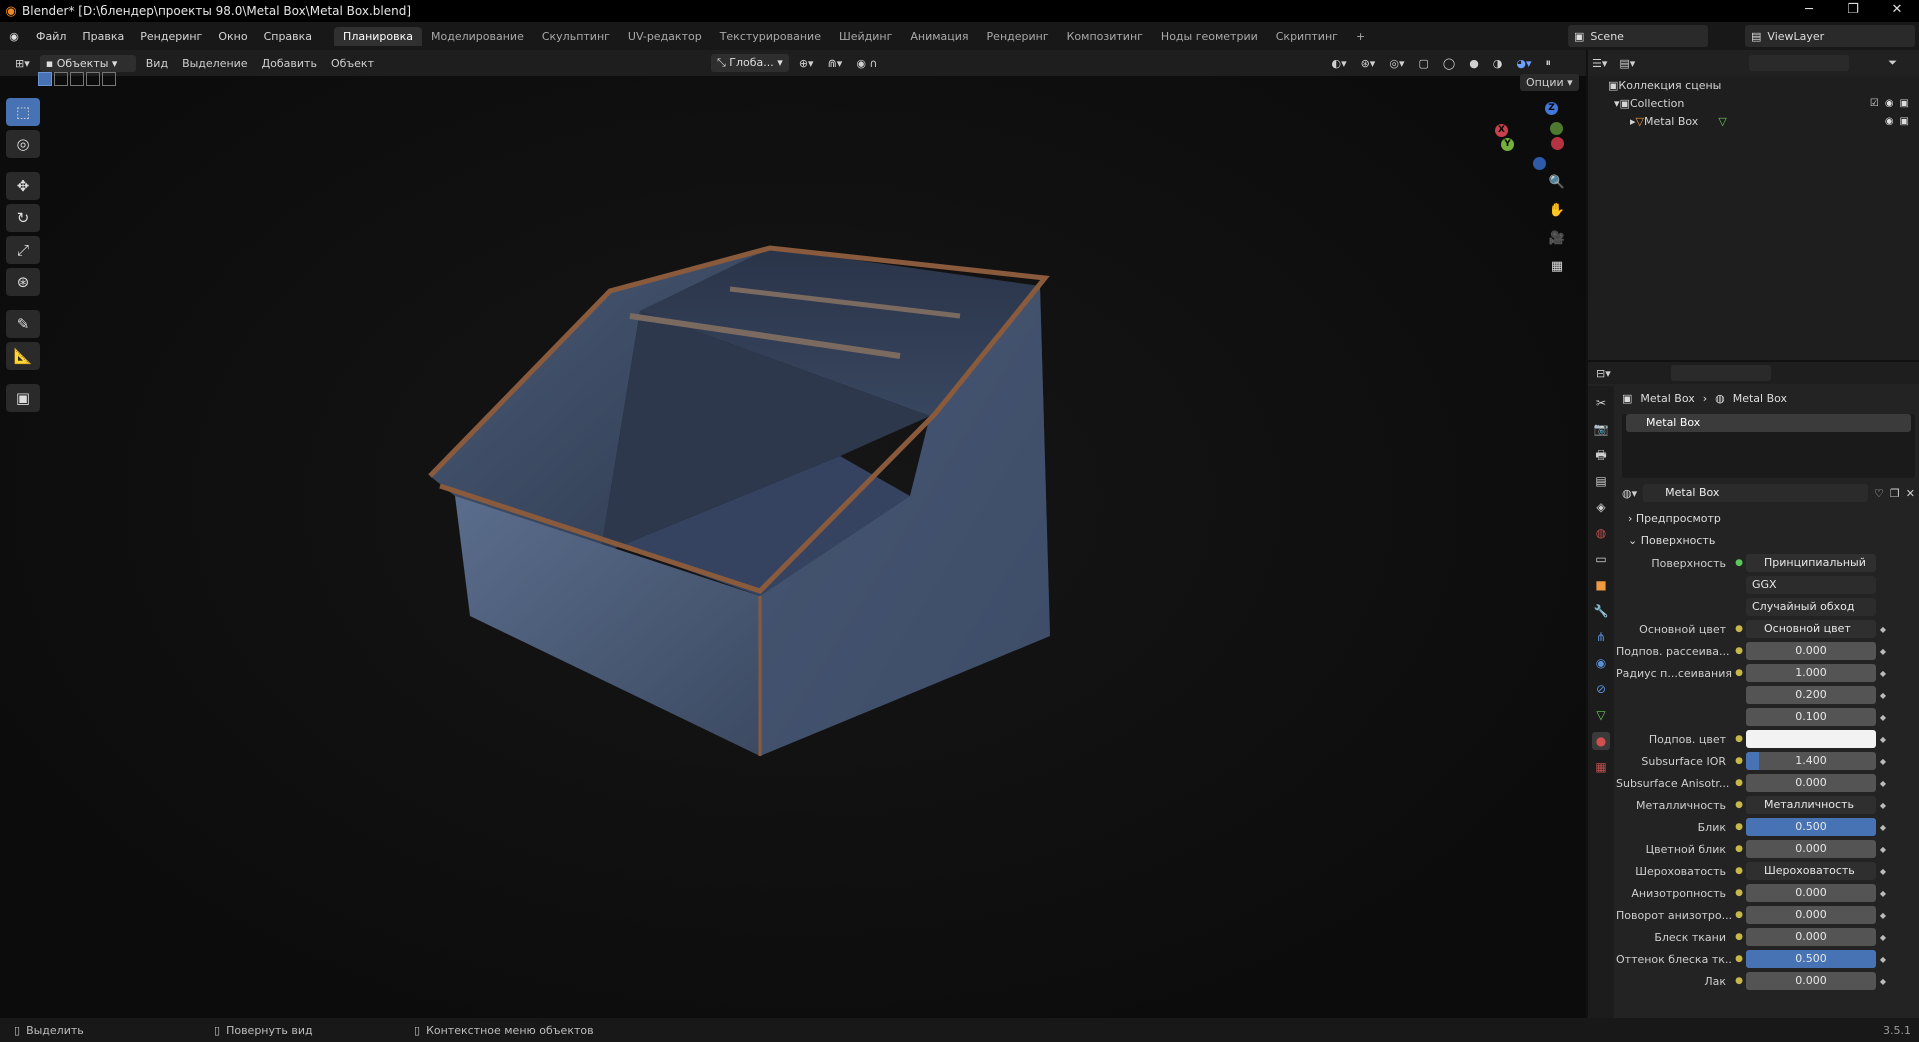 Image resolution: width=1919 pixels, height=1042 pixels. Describe the element at coordinates (1811, 629) in the screenshot. I see `linked-input-field: Основной цвет` at that location.